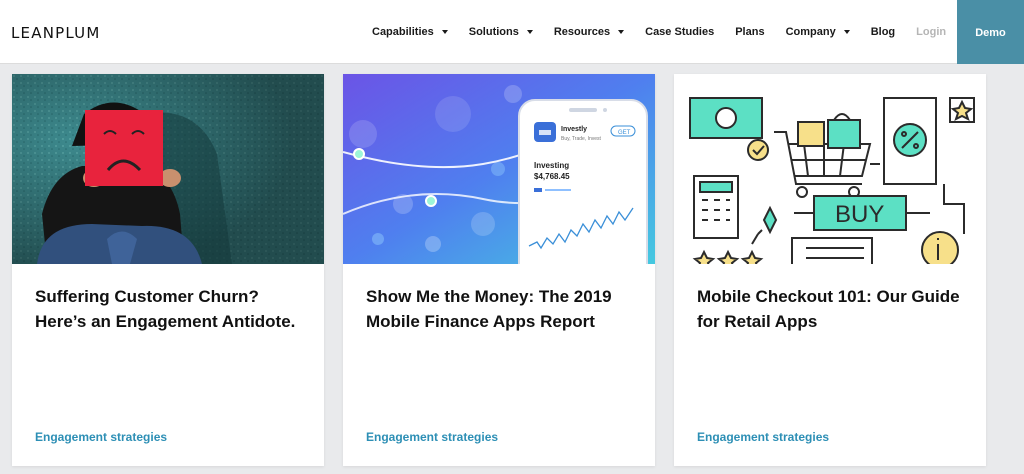 The width and height of the screenshot is (1024, 474). I want to click on leanplum-logo: LEANPLUM, so click(56, 33).